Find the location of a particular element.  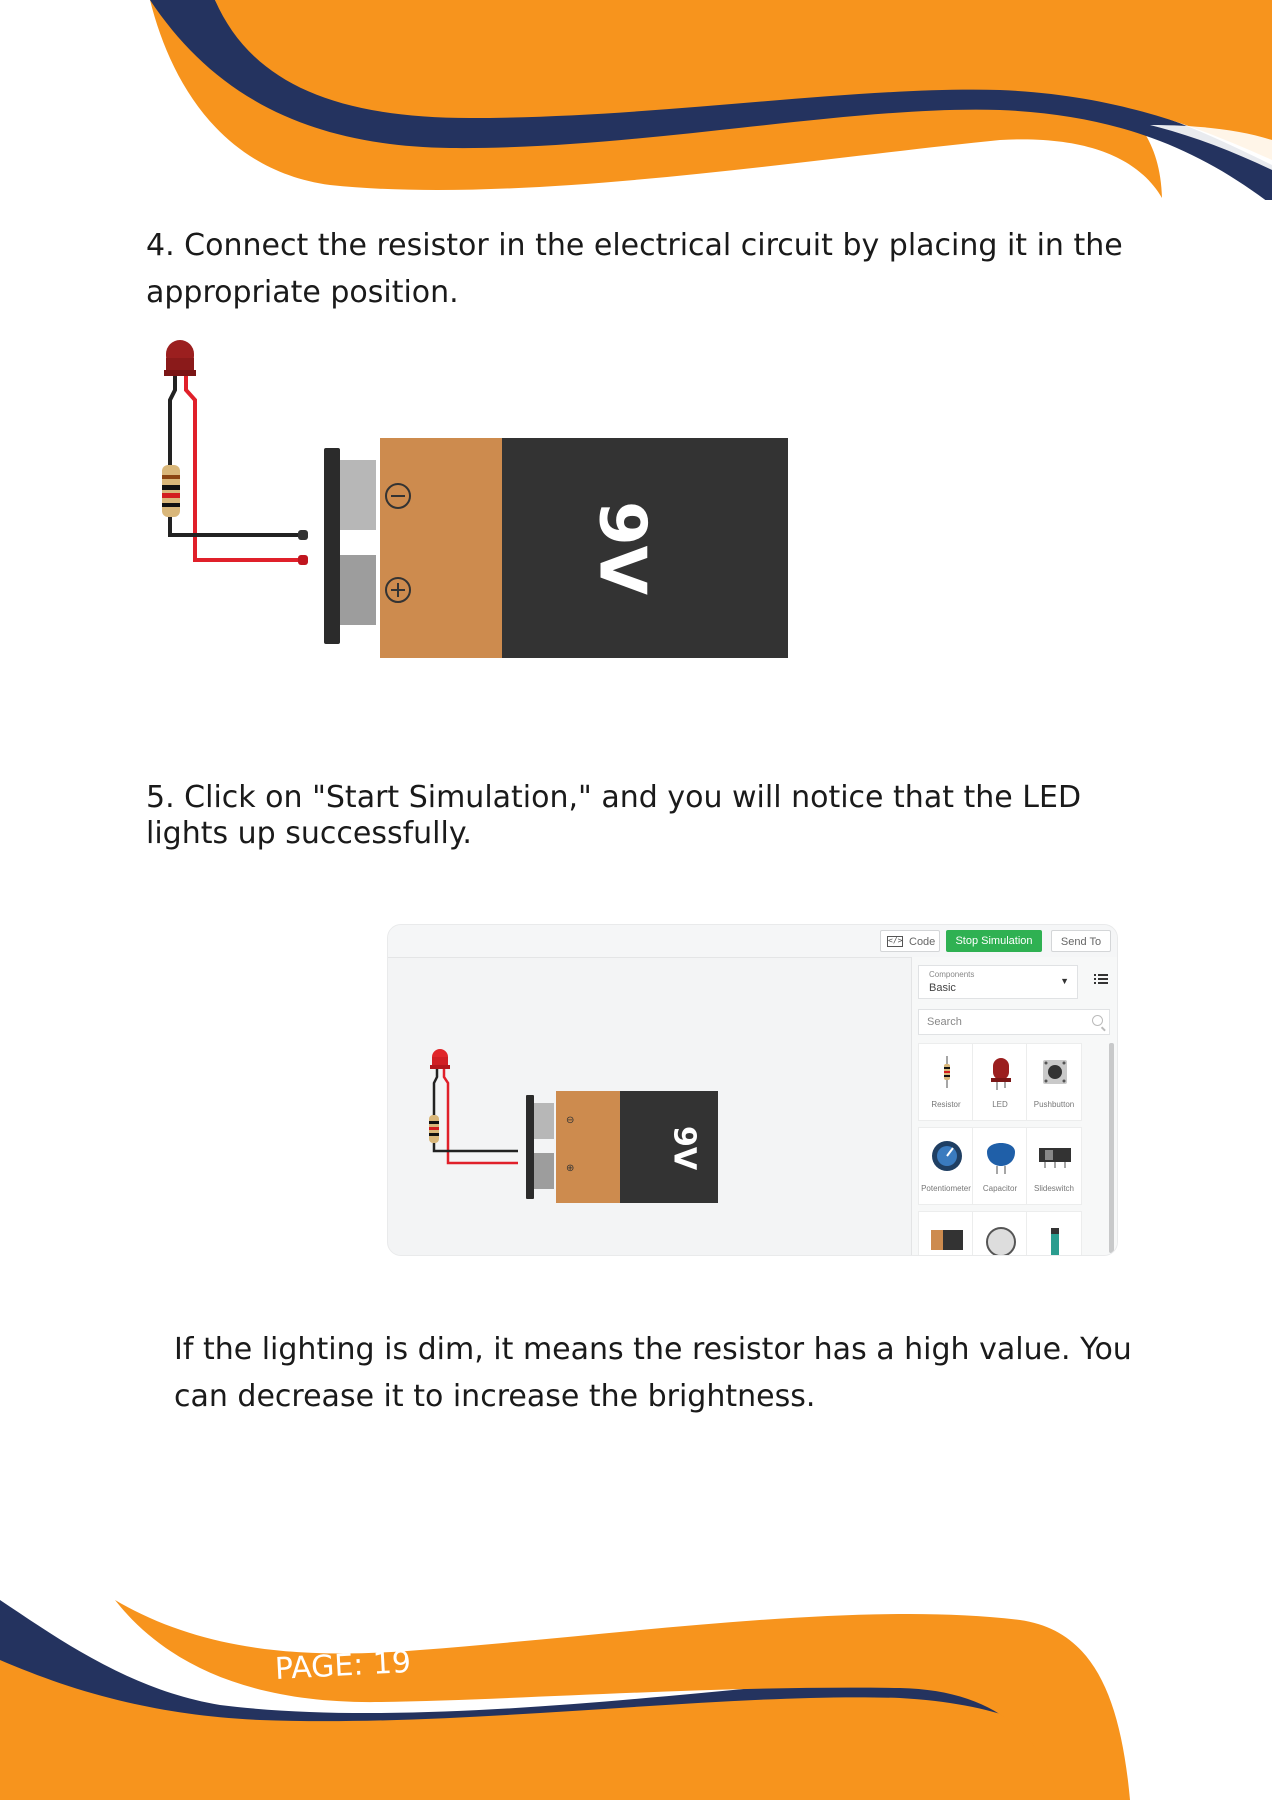

components-value: Basic is located at coordinates (942, 988).